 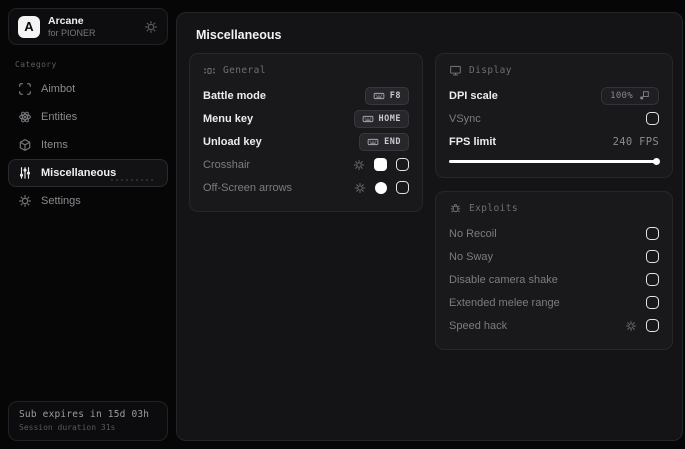 I want to click on no-recoil-checkbox, so click(x=652, y=233).